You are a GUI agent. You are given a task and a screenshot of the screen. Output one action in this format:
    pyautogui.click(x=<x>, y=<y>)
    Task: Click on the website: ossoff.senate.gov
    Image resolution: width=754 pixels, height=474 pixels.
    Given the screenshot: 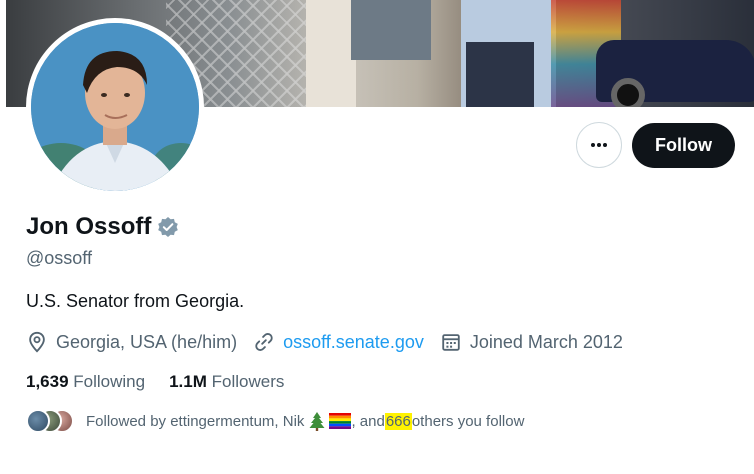 What is the action you would take?
    pyautogui.click(x=338, y=342)
    